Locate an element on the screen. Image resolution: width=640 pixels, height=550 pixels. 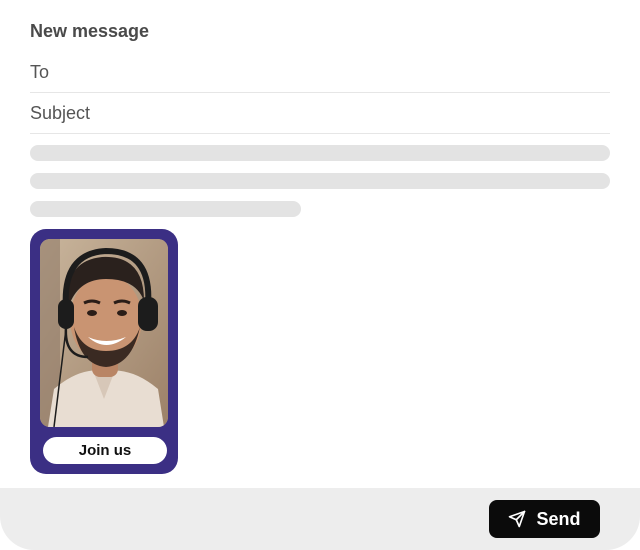
join-us-button: Join us is located at coordinates (105, 450).